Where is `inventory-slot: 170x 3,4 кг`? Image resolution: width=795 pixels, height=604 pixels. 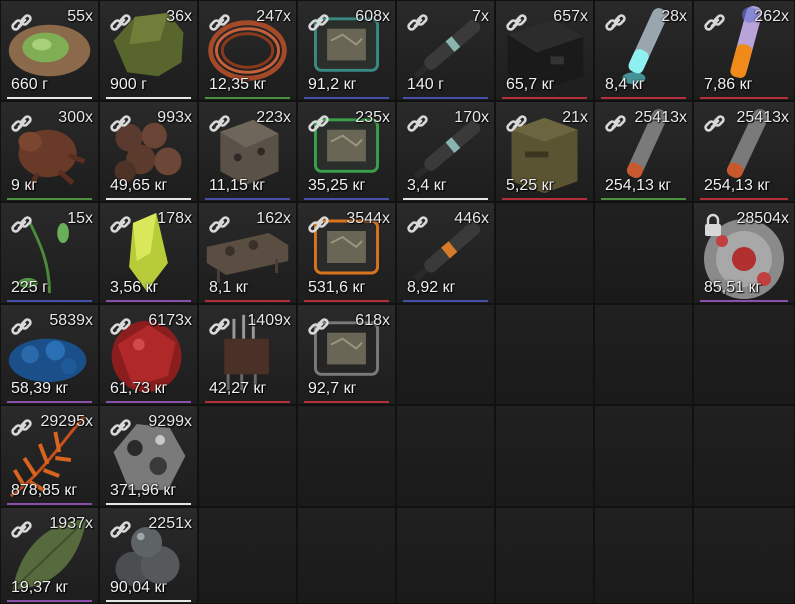 inventory-slot: 170x 3,4 кг is located at coordinates (445, 151).